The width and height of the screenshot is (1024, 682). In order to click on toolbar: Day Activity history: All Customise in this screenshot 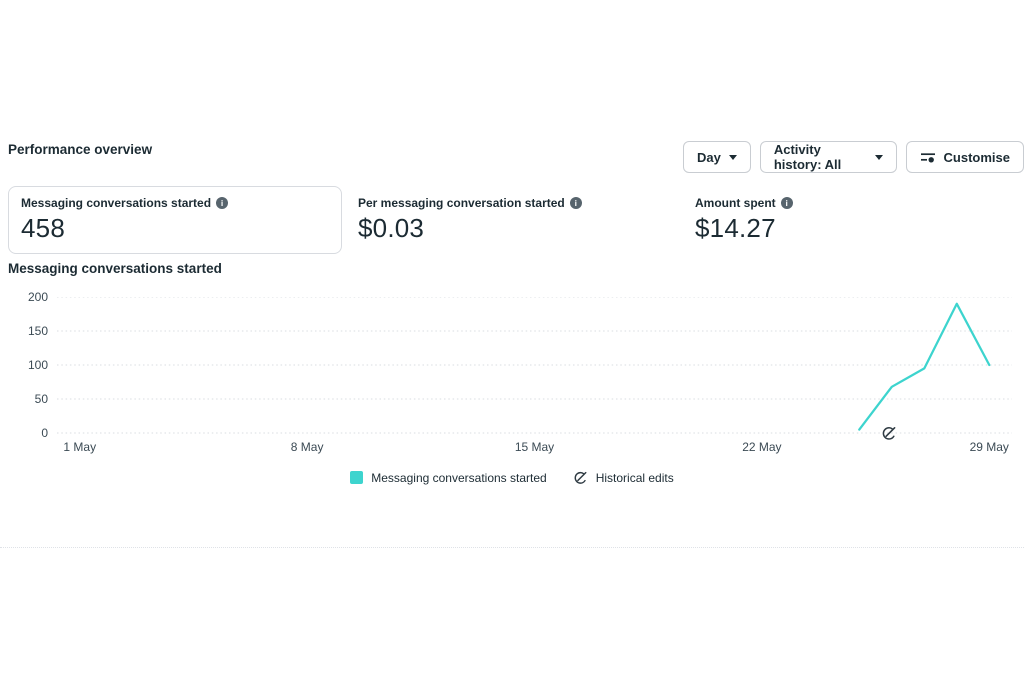, I will do `click(853, 157)`.